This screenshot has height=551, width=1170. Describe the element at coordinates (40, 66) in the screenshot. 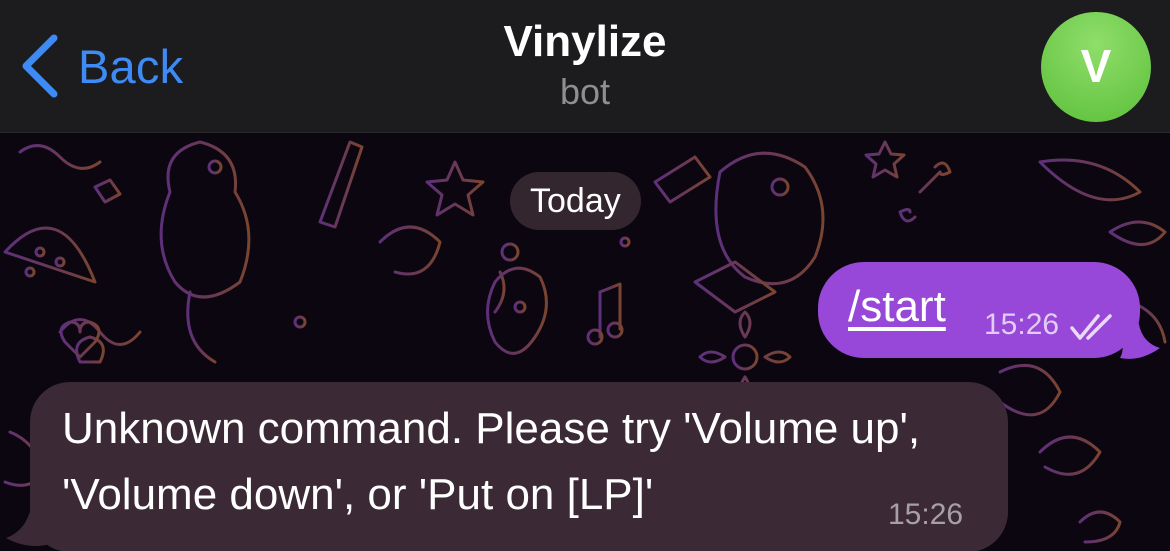

I see `chevron-left-icon` at that location.